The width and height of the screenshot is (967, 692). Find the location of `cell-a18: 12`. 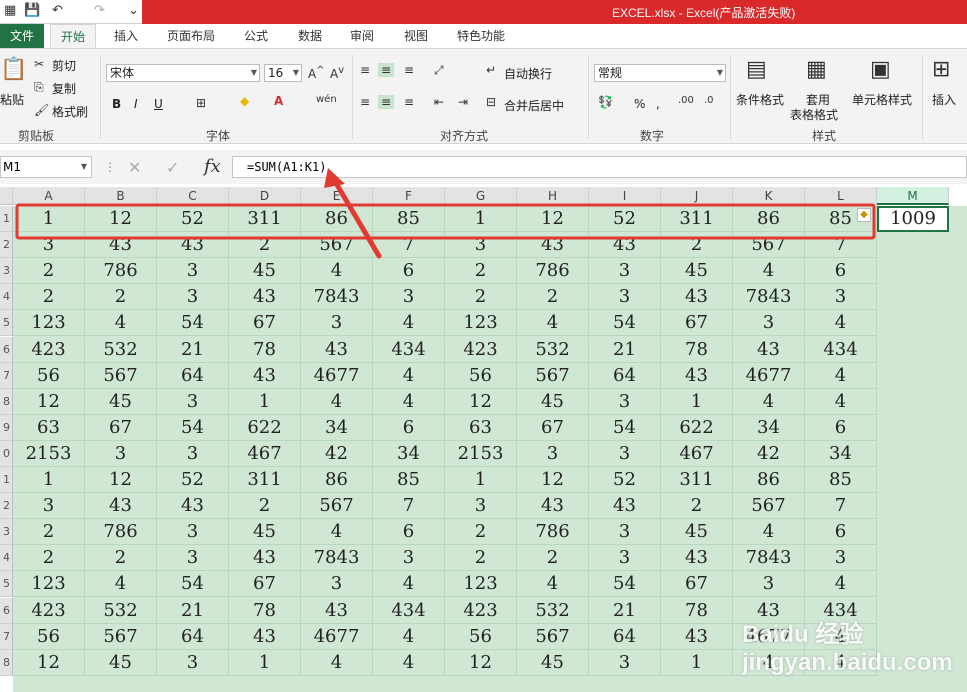

cell-a18: 12 is located at coordinates (49, 662).